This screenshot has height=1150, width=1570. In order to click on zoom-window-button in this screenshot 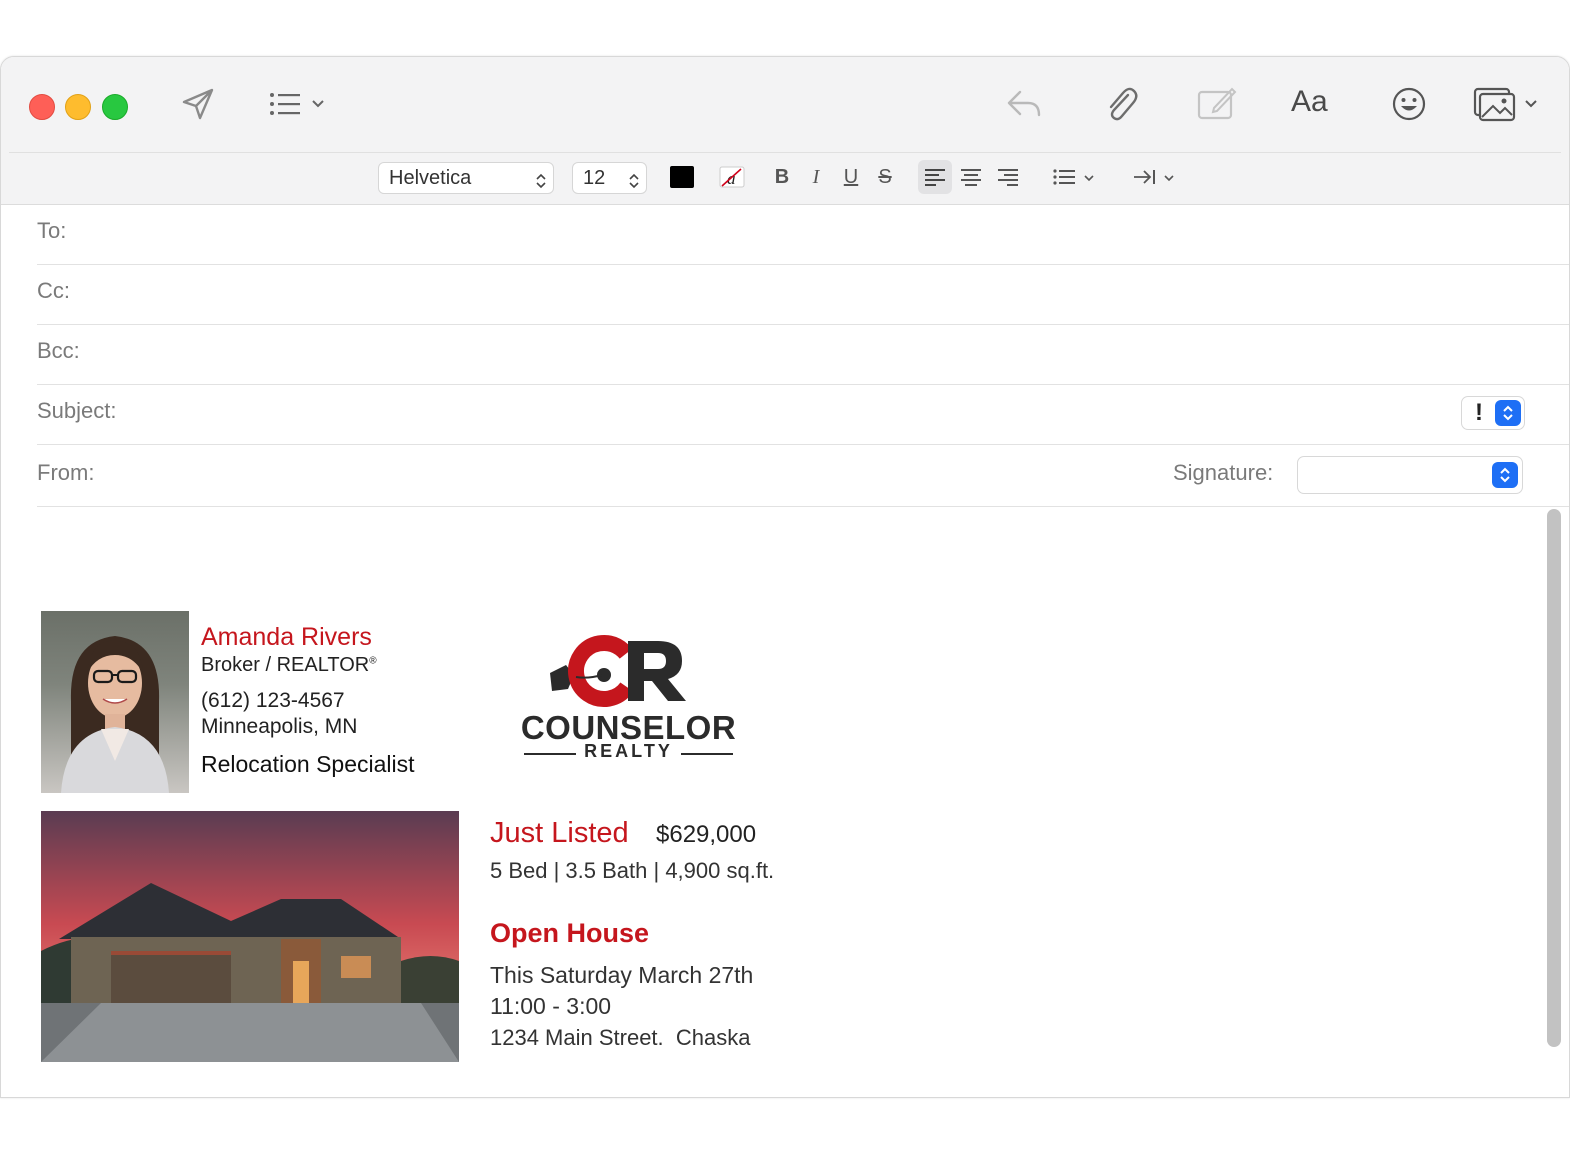, I will do `click(115, 107)`.